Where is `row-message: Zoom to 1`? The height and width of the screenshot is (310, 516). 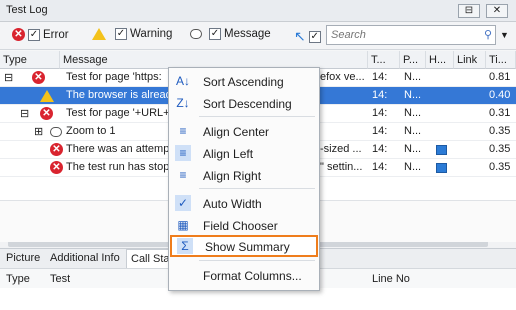 row-message: Zoom to 1 is located at coordinates (91, 131).